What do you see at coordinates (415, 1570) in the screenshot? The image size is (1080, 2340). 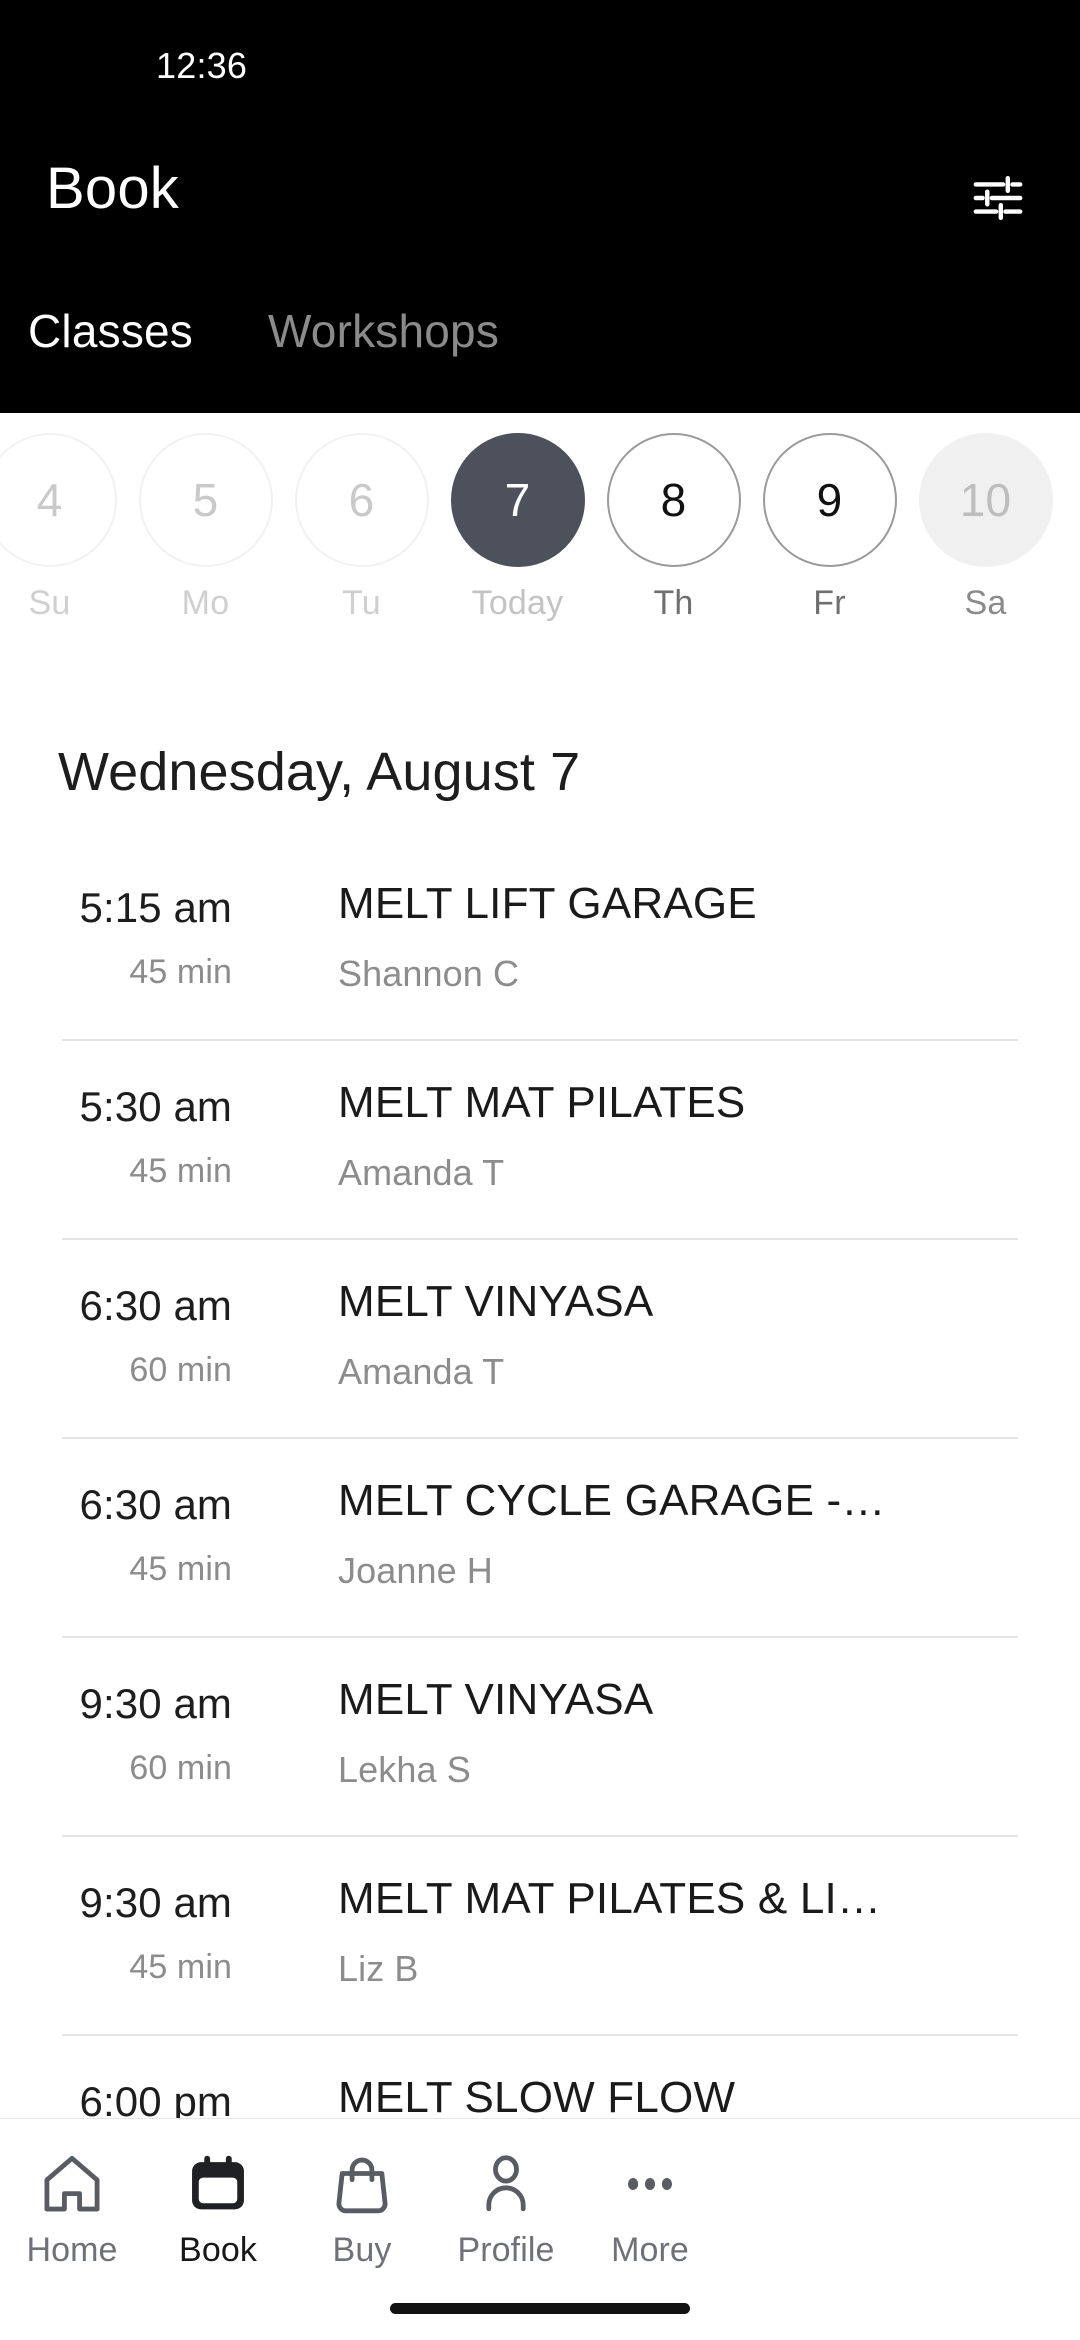 I see `class-instructor: Joanne H` at bounding box center [415, 1570].